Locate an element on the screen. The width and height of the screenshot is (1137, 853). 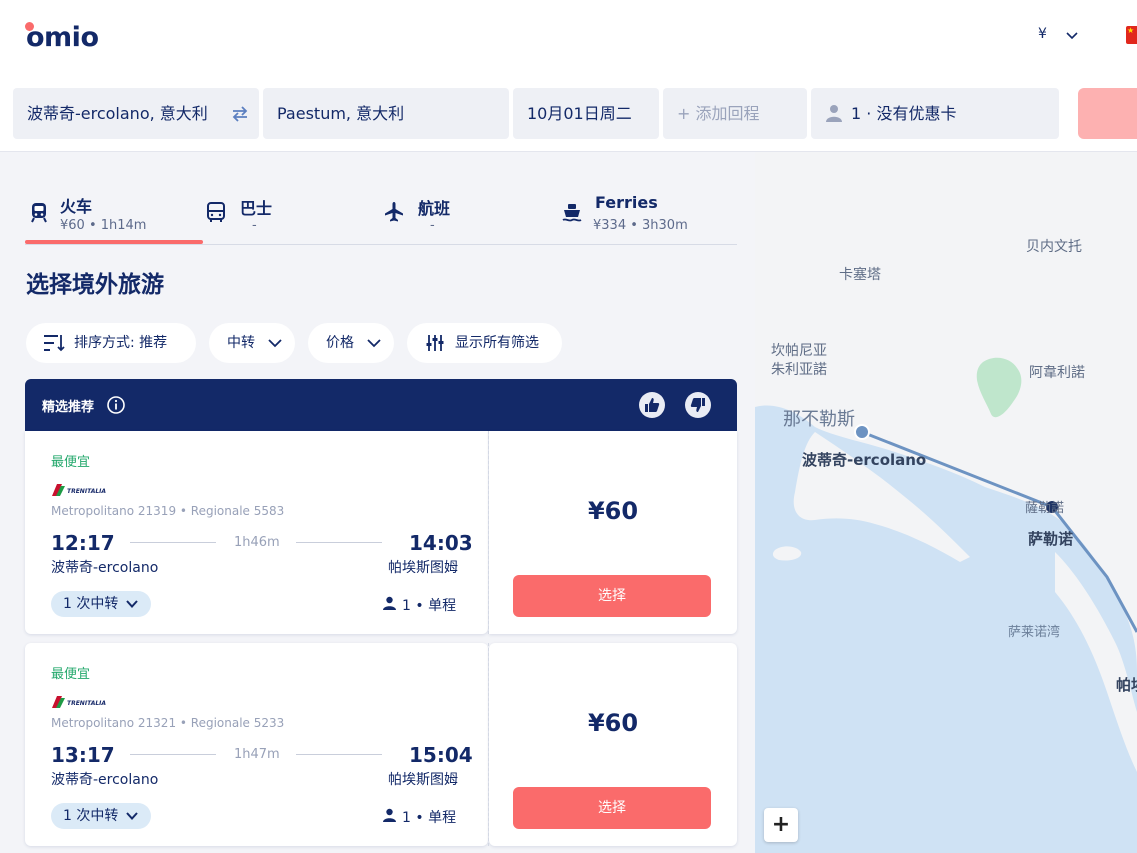
all-filters-label: 显示所有筛选 is located at coordinates (497, 343).